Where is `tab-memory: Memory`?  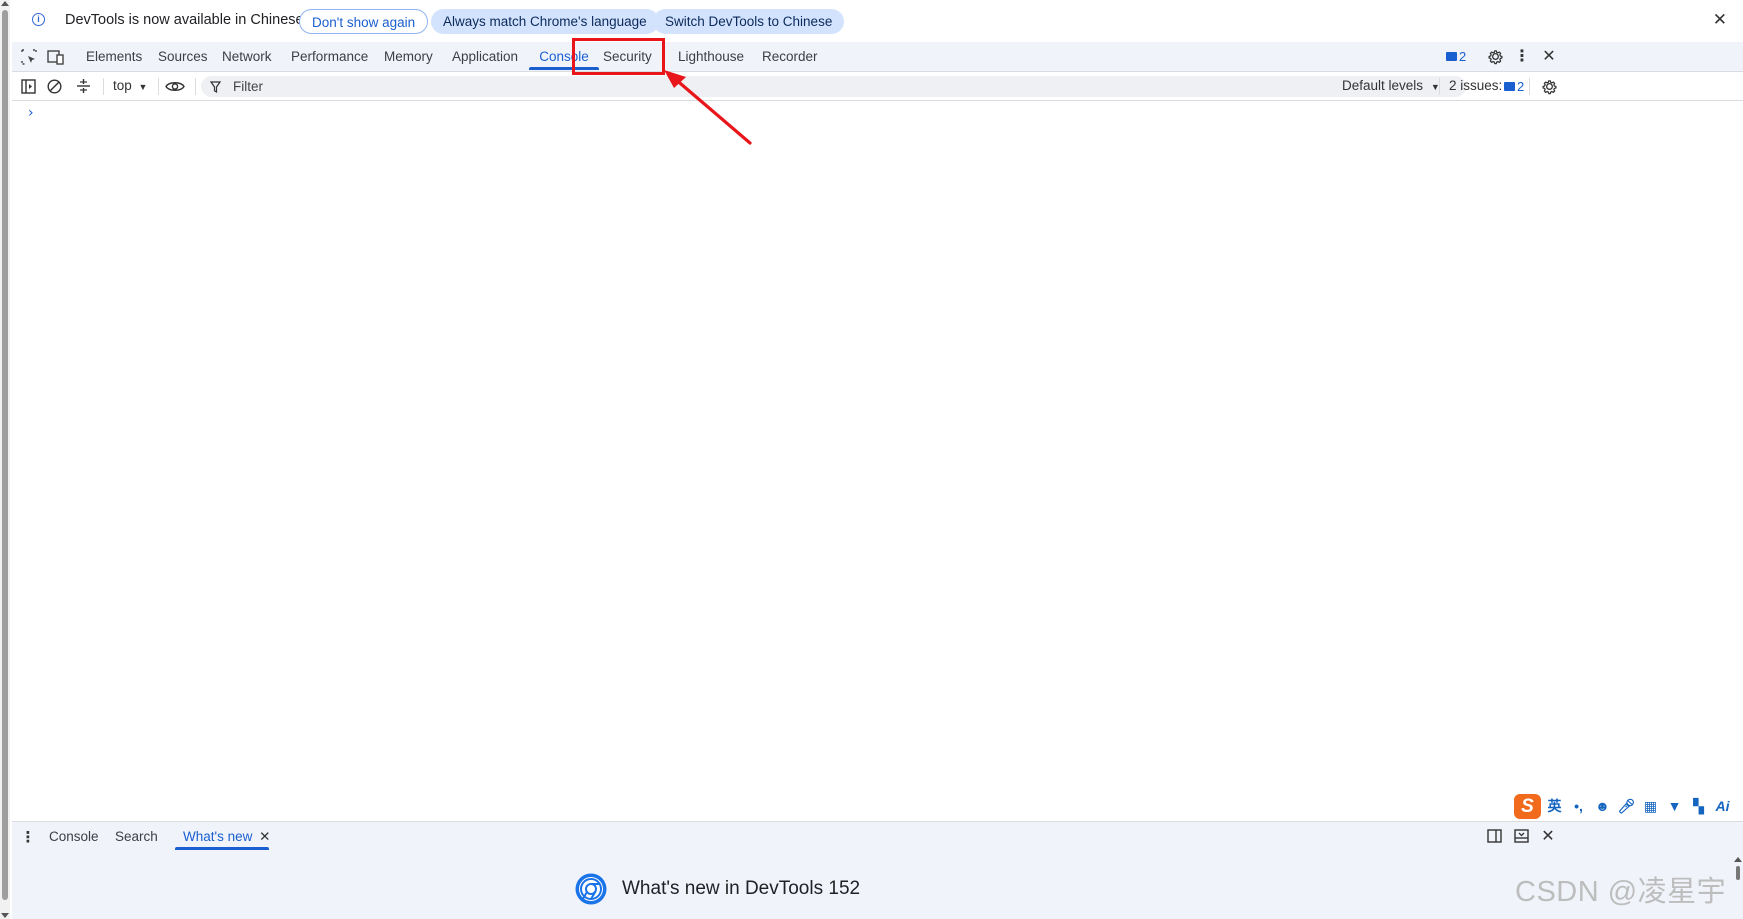
tab-memory: Memory is located at coordinates (408, 56).